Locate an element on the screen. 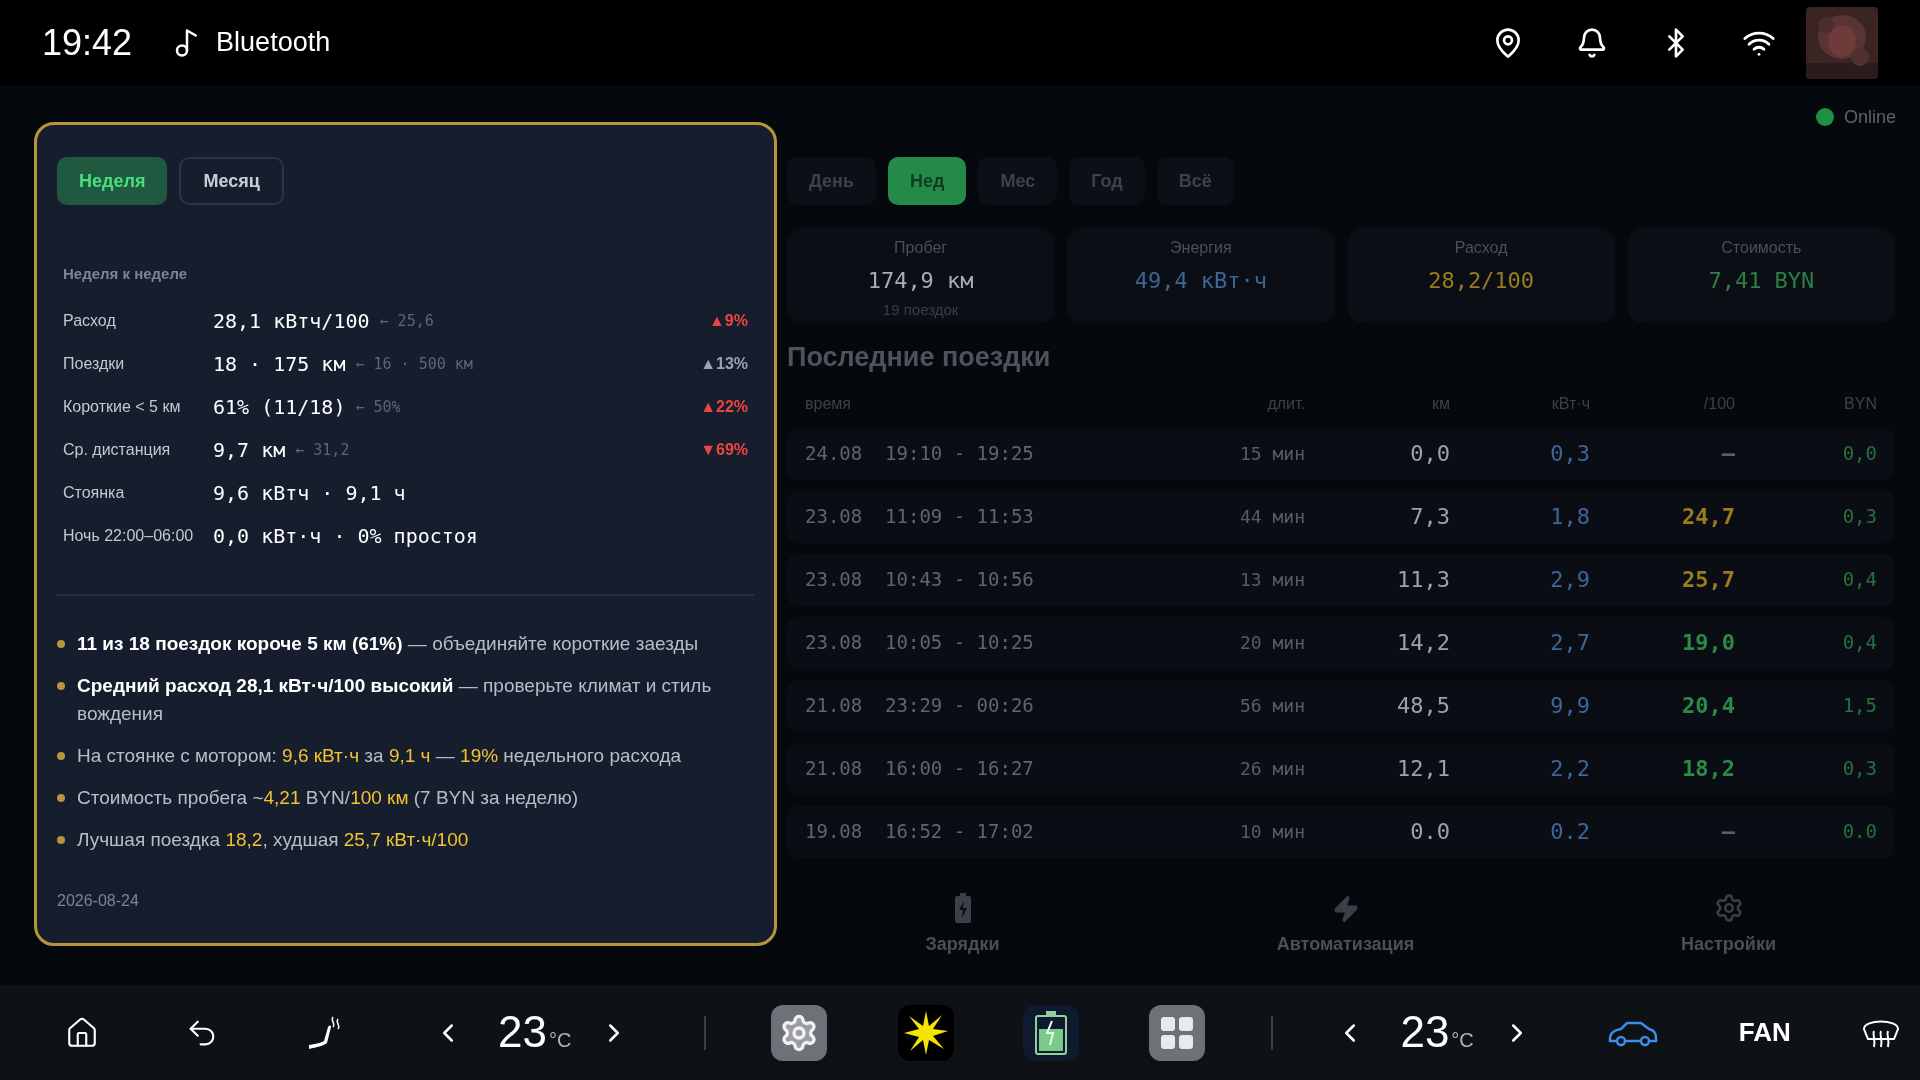  table-cell-text: 11,3 is located at coordinates (1423, 580).